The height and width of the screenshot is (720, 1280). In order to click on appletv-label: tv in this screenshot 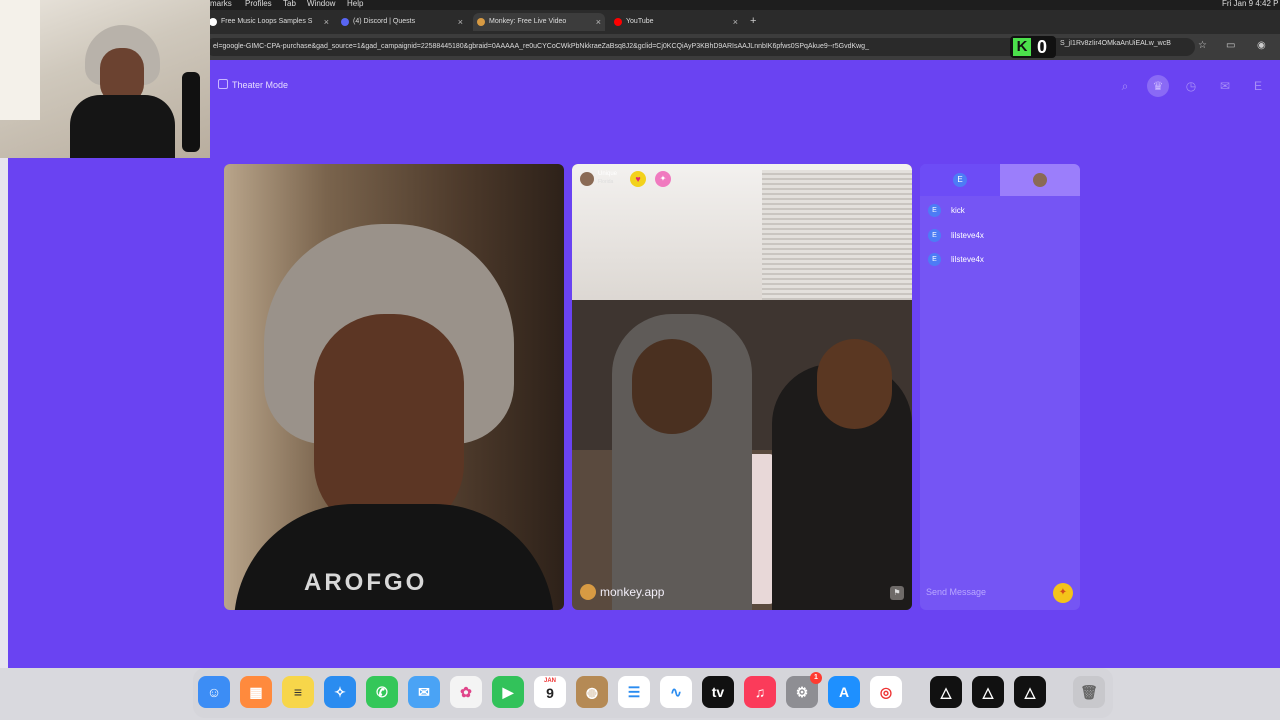, I will do `click(718, 692)`.